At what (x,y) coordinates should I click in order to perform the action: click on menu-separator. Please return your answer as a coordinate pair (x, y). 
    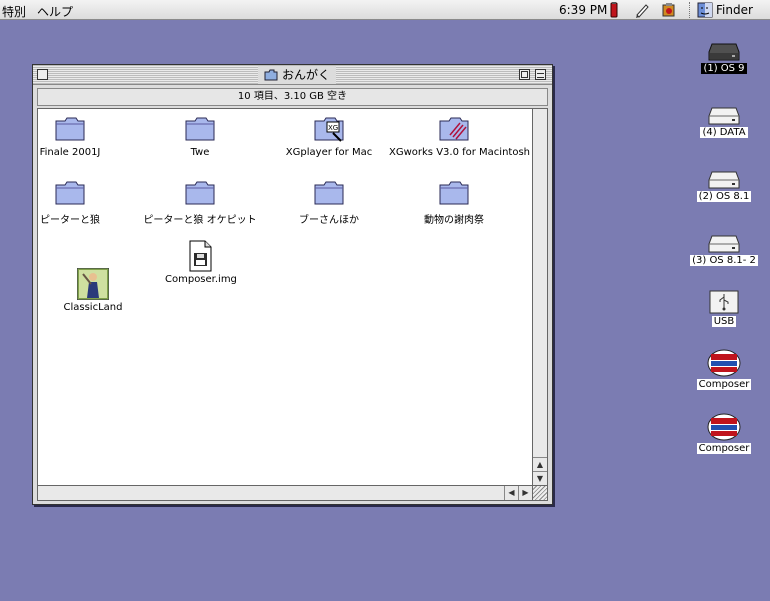
    Looking at the image, I should click on (689, 10).